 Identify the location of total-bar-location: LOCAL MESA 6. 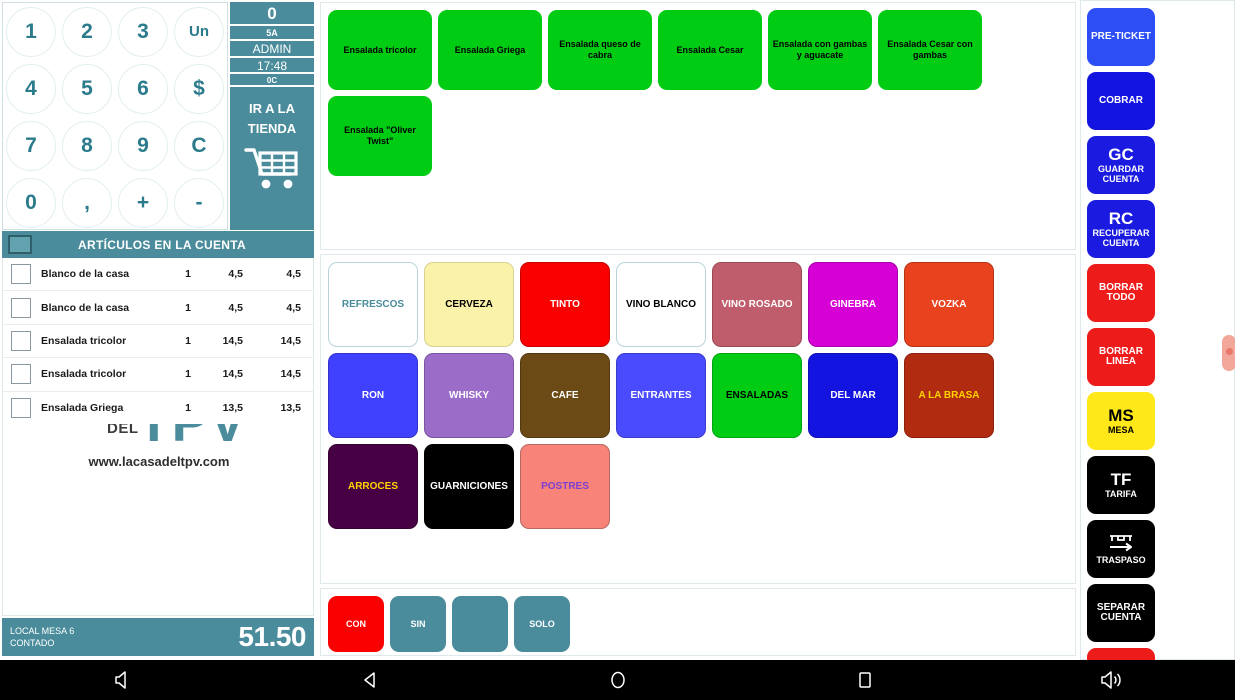
(42, 631).